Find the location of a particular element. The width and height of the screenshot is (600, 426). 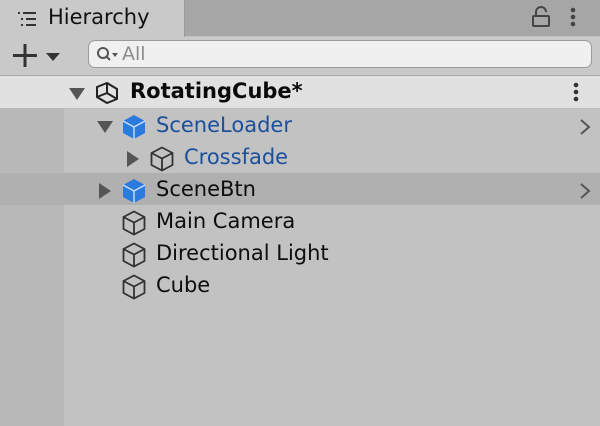

lock-icon is located at coordinates (541, 17).